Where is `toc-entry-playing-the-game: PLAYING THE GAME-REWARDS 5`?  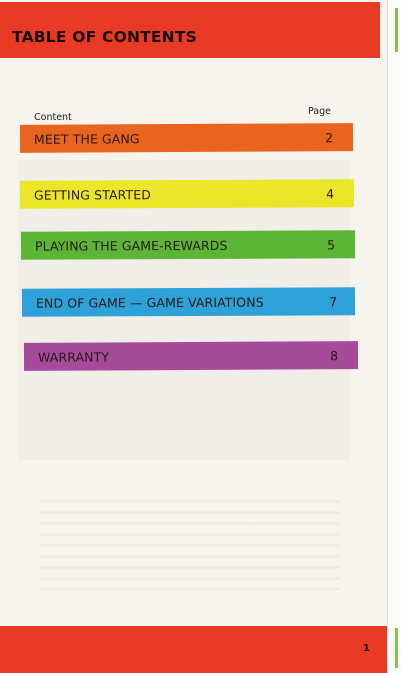
toc-entry-playing-the-game: PLAYING THE GAME-REWARDS 5 is located at coordinates (188, 245).